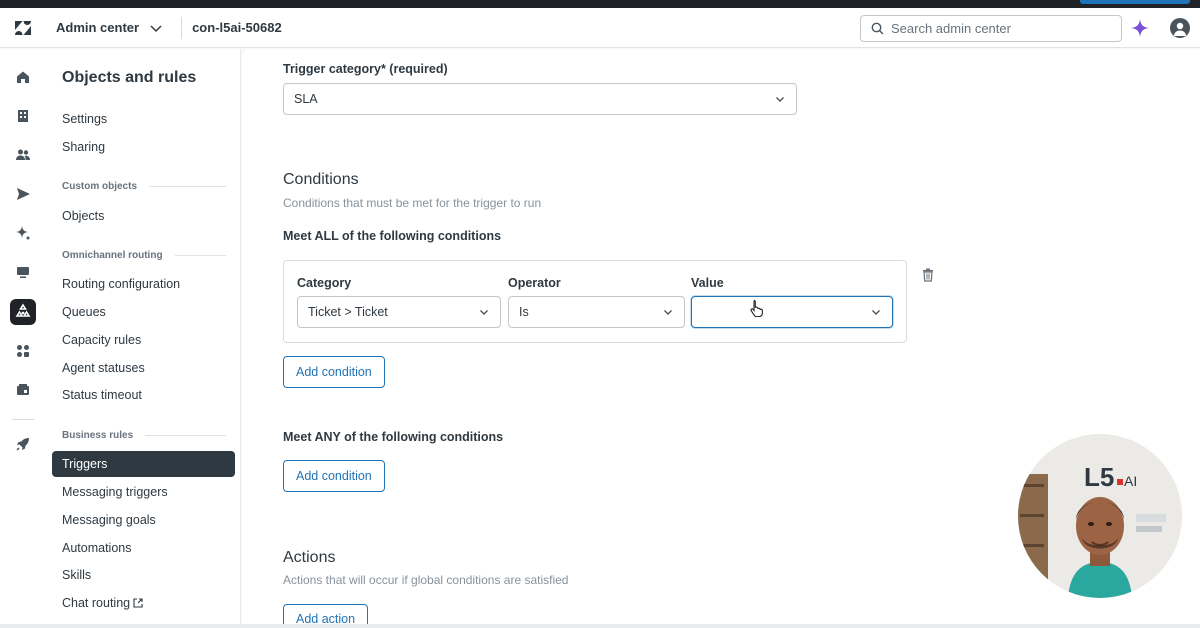 The width and height of the screenshot is (1200, 628). Describe the element at coordinates (98, 27) in the screenshot. I see `product-label: Admin center` at that location.